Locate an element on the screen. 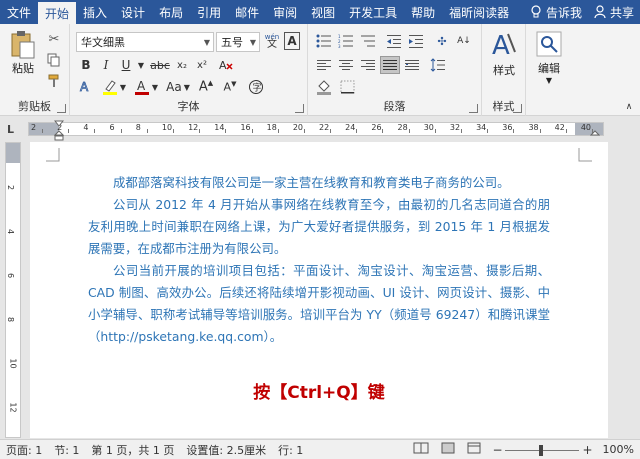 The width and height of the screenshot is (640, 459). styles-button: A 样式 is located at coordinates (504, 54).